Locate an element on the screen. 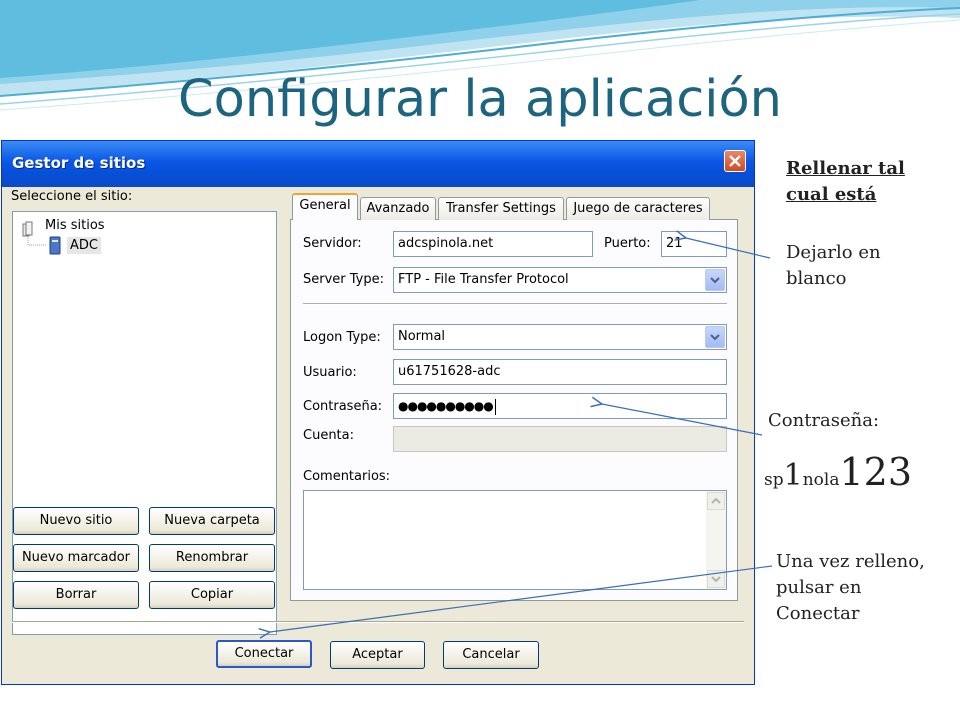  connect-instruction: Una vez relleno, pulsar en Conectar is located at coordinates (850, 587).